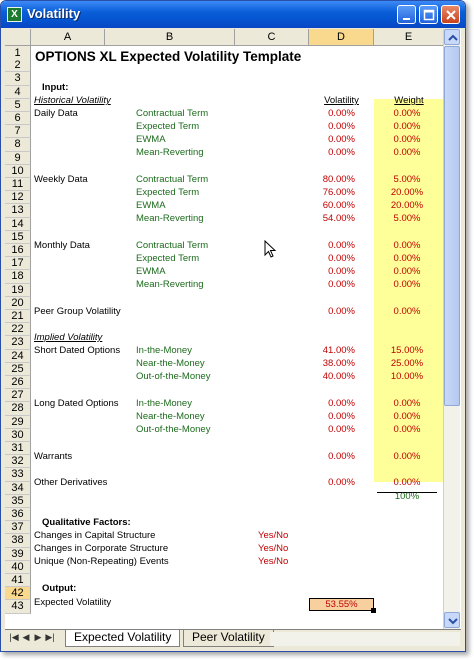 This screenshot has height=660, width=474. What do you see at coordinates (406, 14) in the screenshot?
I see `minimize-button` at bounding box center [406, 14].